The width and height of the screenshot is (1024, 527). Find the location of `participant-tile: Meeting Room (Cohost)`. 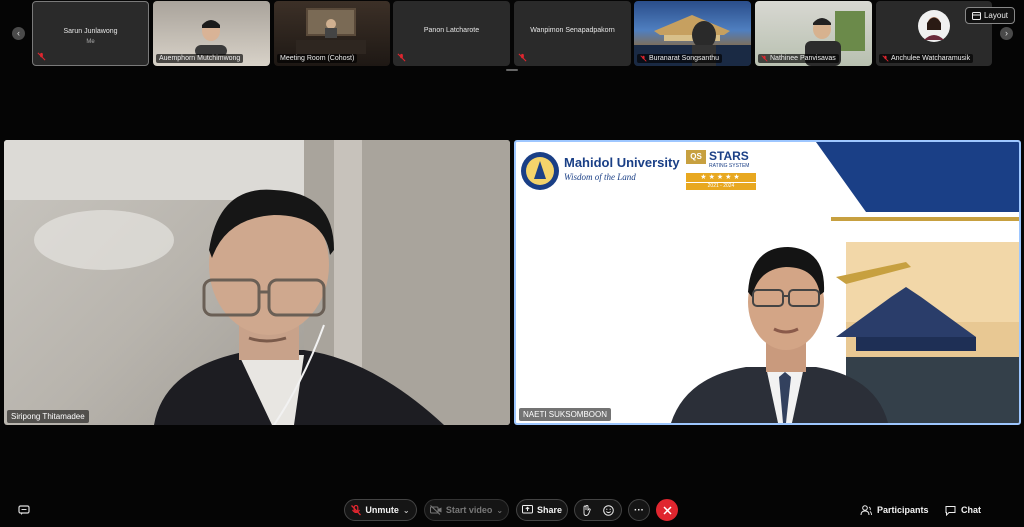

participant-tile: Meeting Room (Cohost) is located at coordinates (332, 33).